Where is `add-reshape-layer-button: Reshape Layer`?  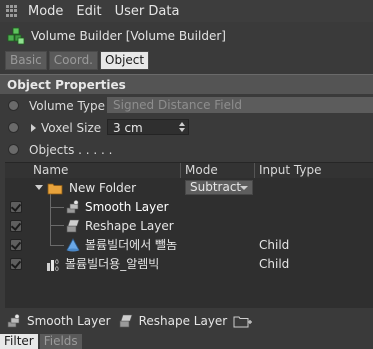
add-reshape-layer-button: Reshape Layer is located at coordinates (172, 321).